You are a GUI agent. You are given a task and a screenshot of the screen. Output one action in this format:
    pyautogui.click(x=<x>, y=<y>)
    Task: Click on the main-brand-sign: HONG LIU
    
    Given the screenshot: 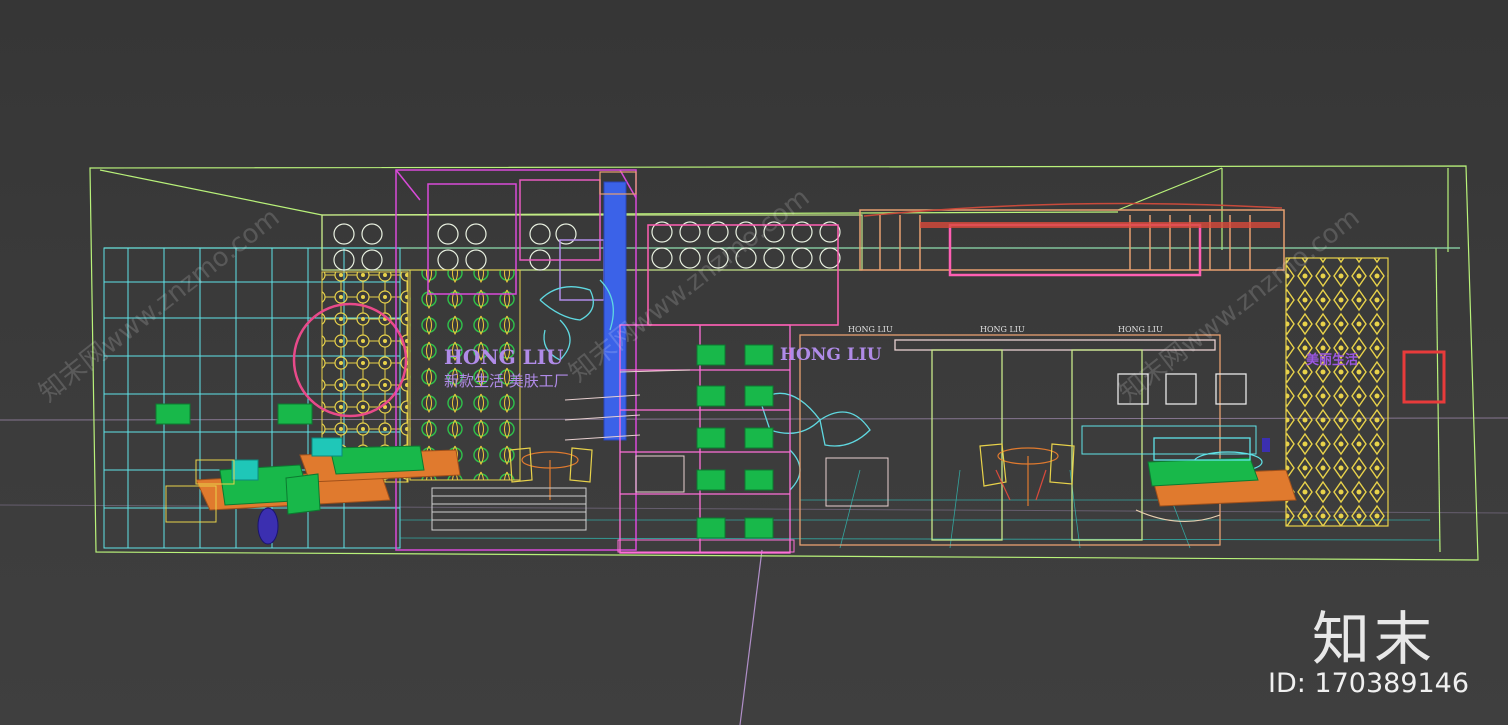 What is the action you would take?
    pyautogui.click(x=504, y=357)
    